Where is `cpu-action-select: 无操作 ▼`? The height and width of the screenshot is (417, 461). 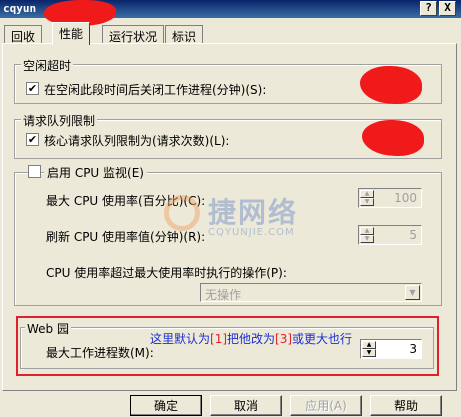 cpu-action-select: 无操作 ▼ is located at coordinates (311, 292).